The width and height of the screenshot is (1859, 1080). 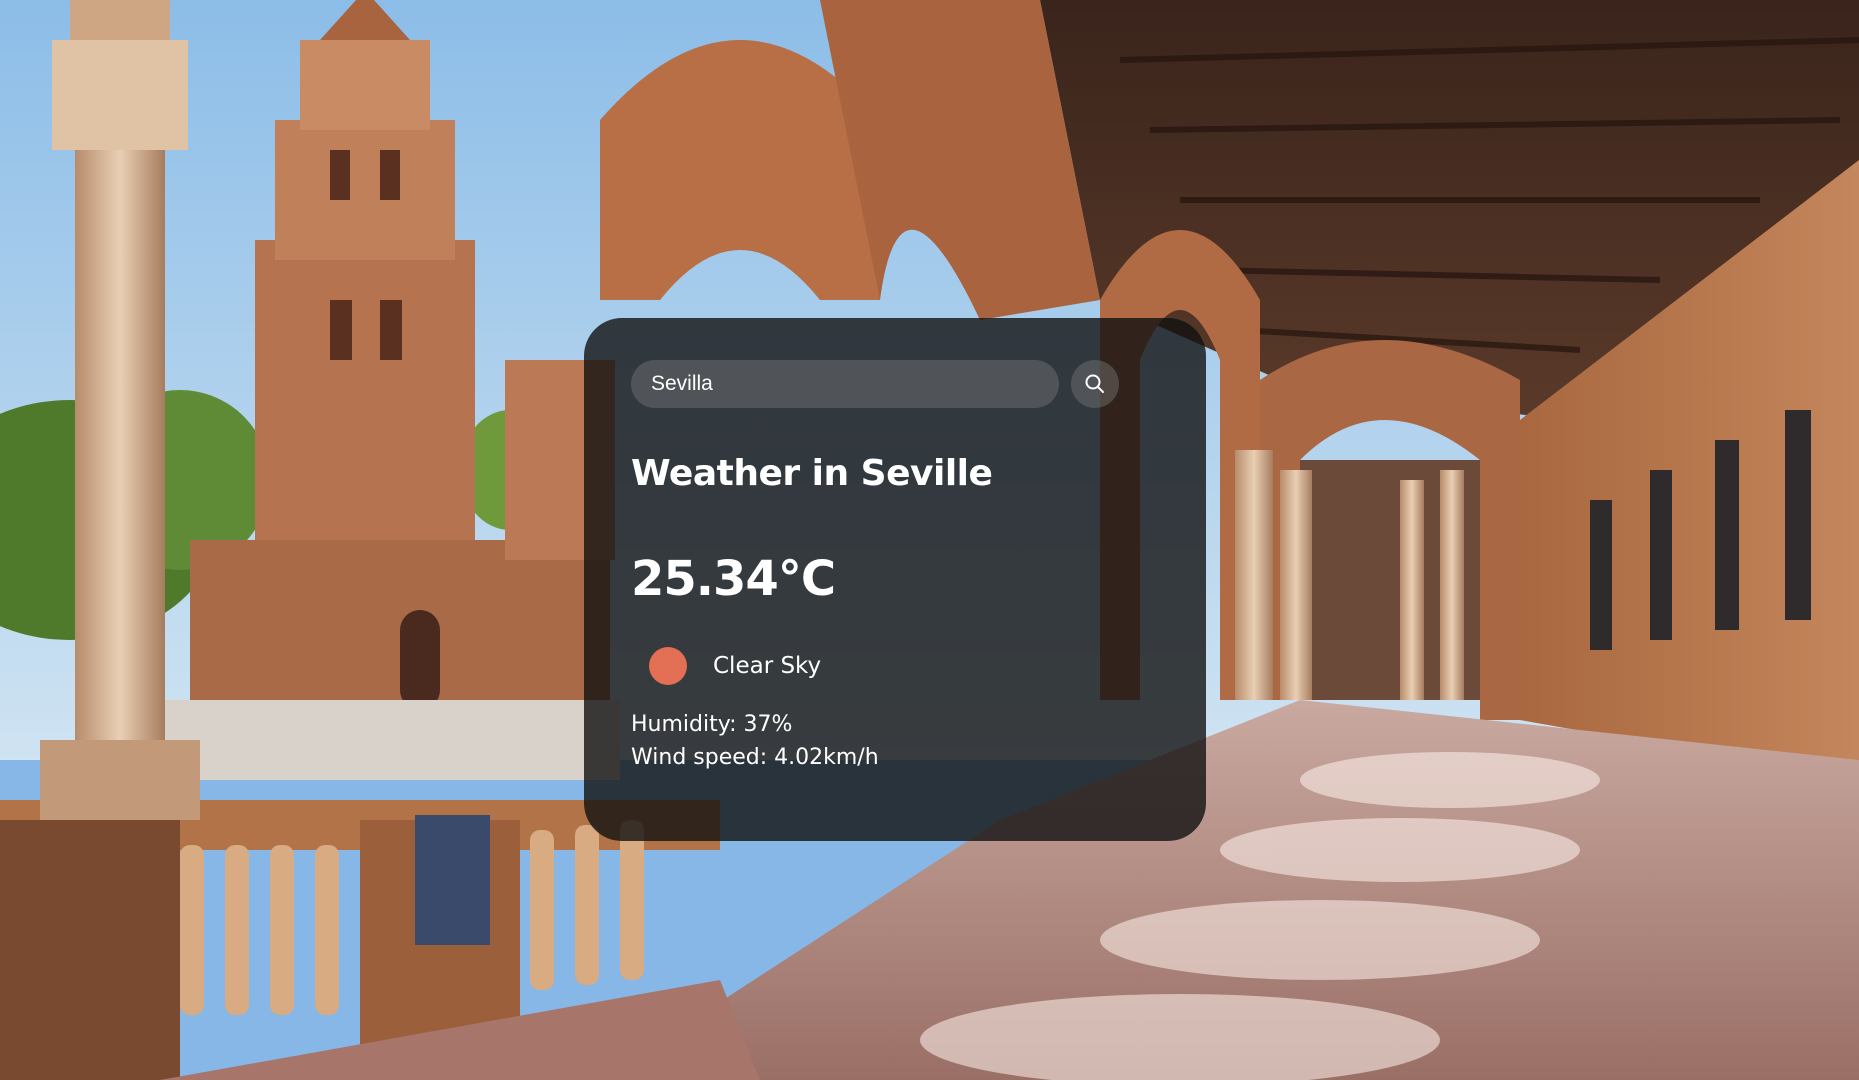 What do you see at coordinates (712, 724) in the screenshot?
I see `humidity: Humidity: 37%` at bounding box center [712, 724].